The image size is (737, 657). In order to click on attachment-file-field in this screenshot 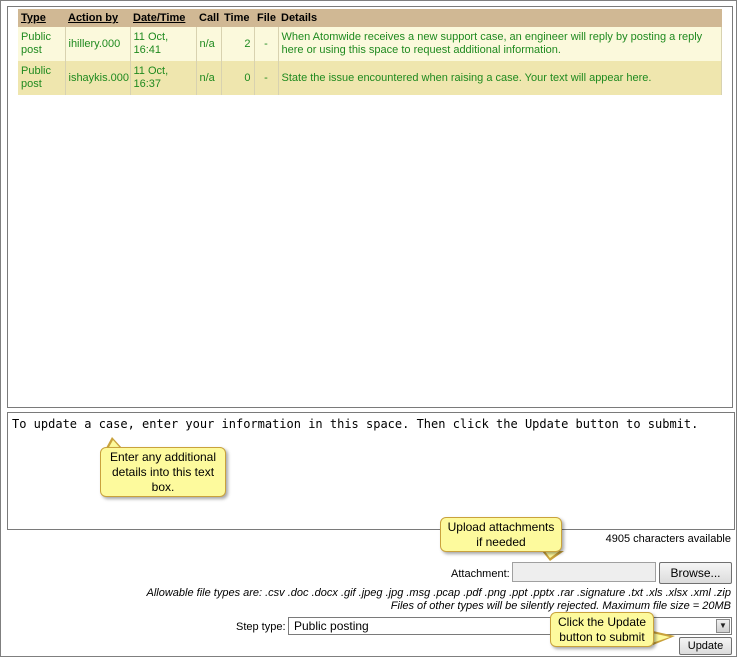, I will do `click(584, 572)`.